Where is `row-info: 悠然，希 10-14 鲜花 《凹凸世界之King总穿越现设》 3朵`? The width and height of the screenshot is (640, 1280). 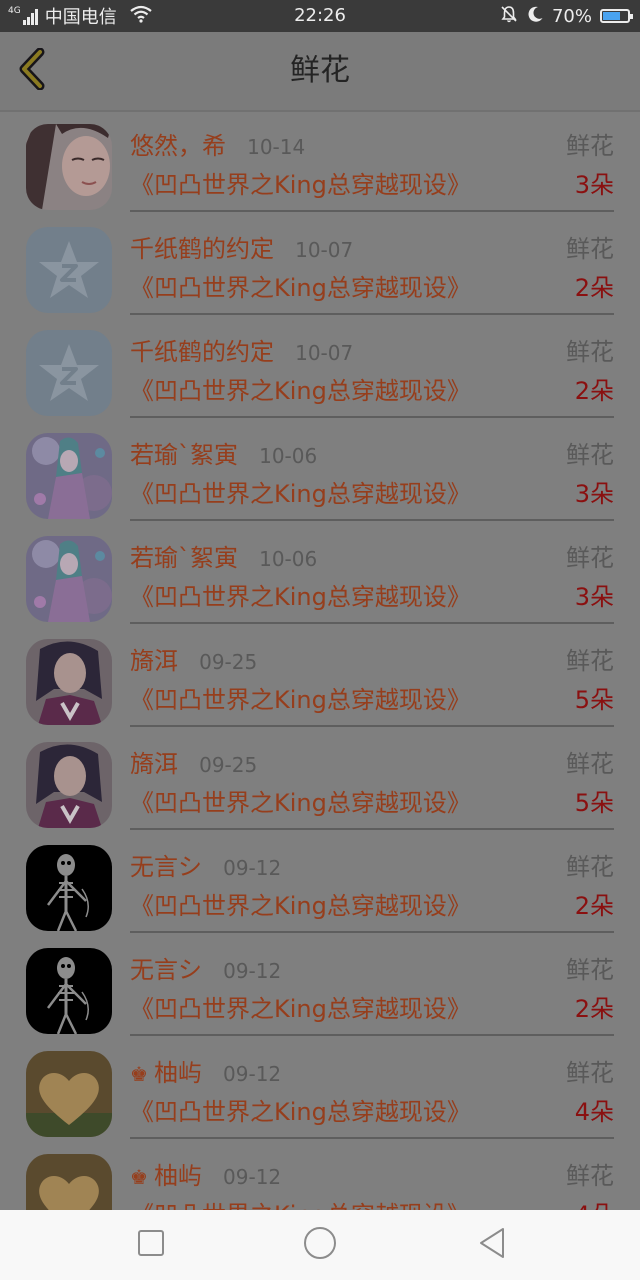
row-info: 悠然，希 10-14 鲜花 《凹凸世界之King总穿越现设》 3朵 is located at coordinates (372, 161).